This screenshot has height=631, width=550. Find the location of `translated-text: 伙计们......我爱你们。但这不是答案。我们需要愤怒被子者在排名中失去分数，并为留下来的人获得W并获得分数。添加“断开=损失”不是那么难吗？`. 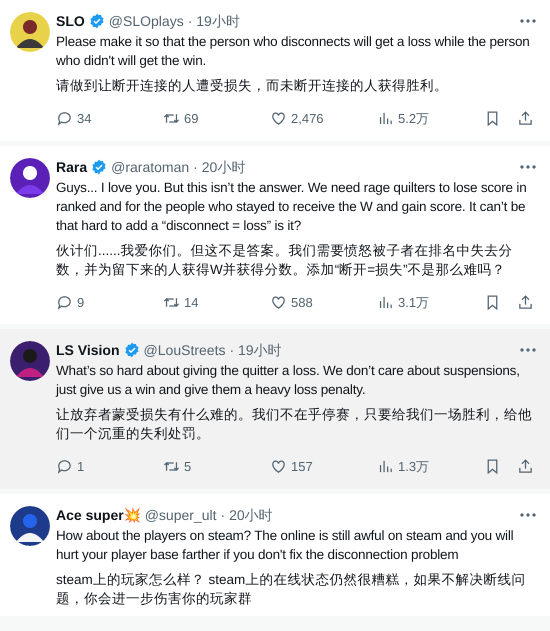

translated-text: 伙计们......我爱你们。但这不是答案。我们需要愤怒被子者在排名中失去分数，并为留下来的人获得W并获得分数。添加“断开=损失”不是那么难吗？ is located at coordinates (285, 260).